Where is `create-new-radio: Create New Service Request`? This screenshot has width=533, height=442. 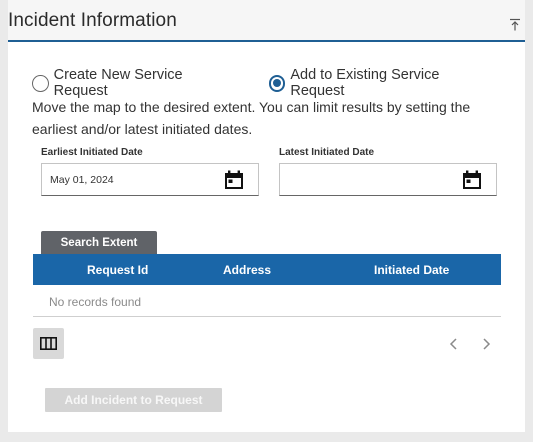 create-new-radio: Create New Service Request is located at coordinates (134, 83).